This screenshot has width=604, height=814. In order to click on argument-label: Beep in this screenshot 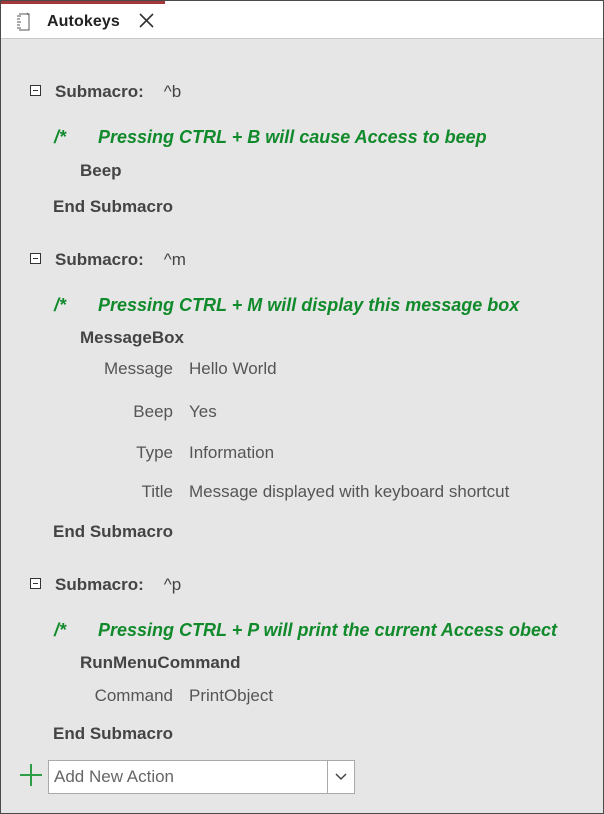, I will do `click(153, 411)`.